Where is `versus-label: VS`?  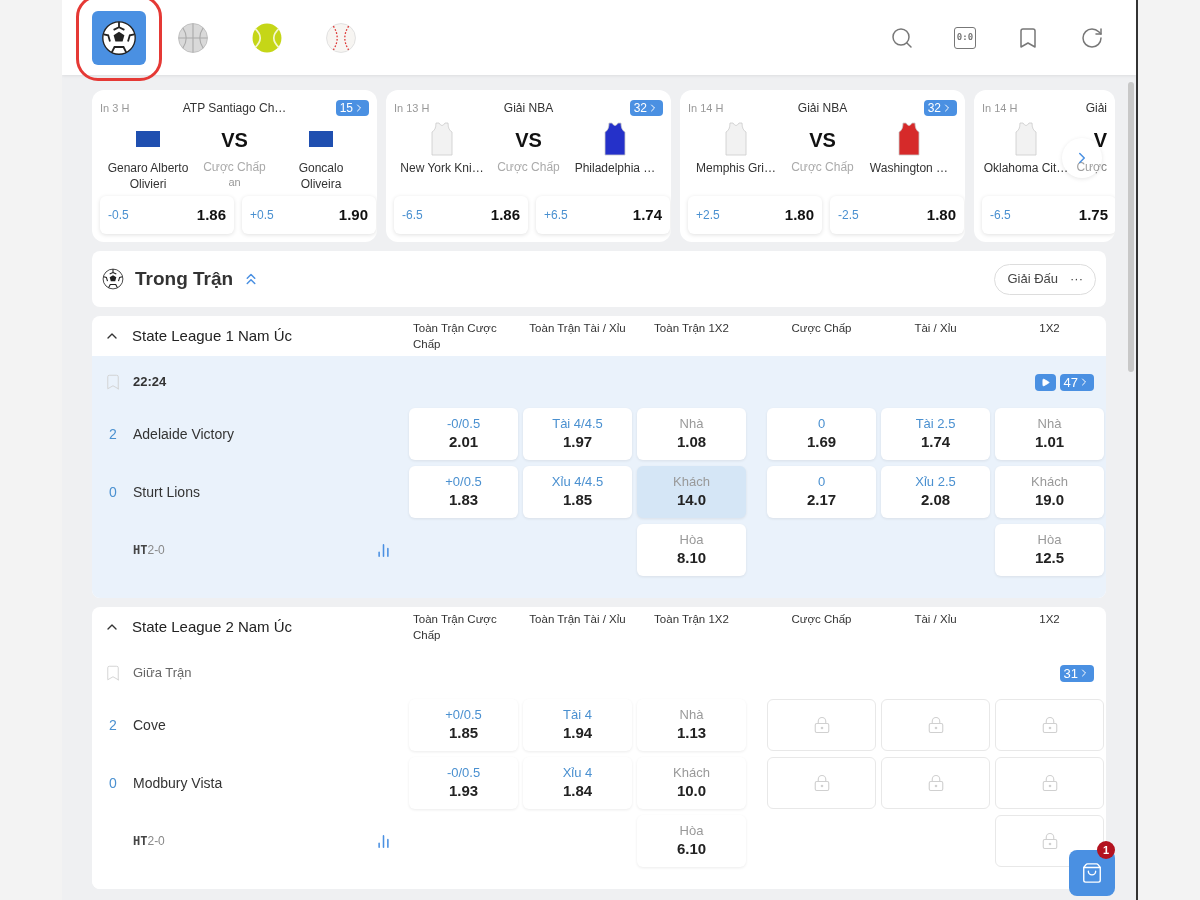
versus-label: VS is located at coordinates (822, 140).